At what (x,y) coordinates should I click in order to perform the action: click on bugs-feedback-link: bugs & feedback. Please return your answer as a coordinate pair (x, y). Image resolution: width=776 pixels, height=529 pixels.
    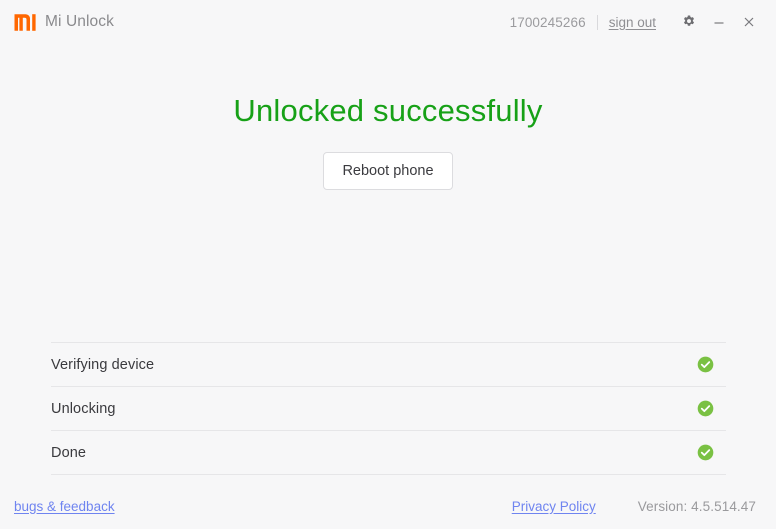
    Looking at the image, I should click on (64, 506).